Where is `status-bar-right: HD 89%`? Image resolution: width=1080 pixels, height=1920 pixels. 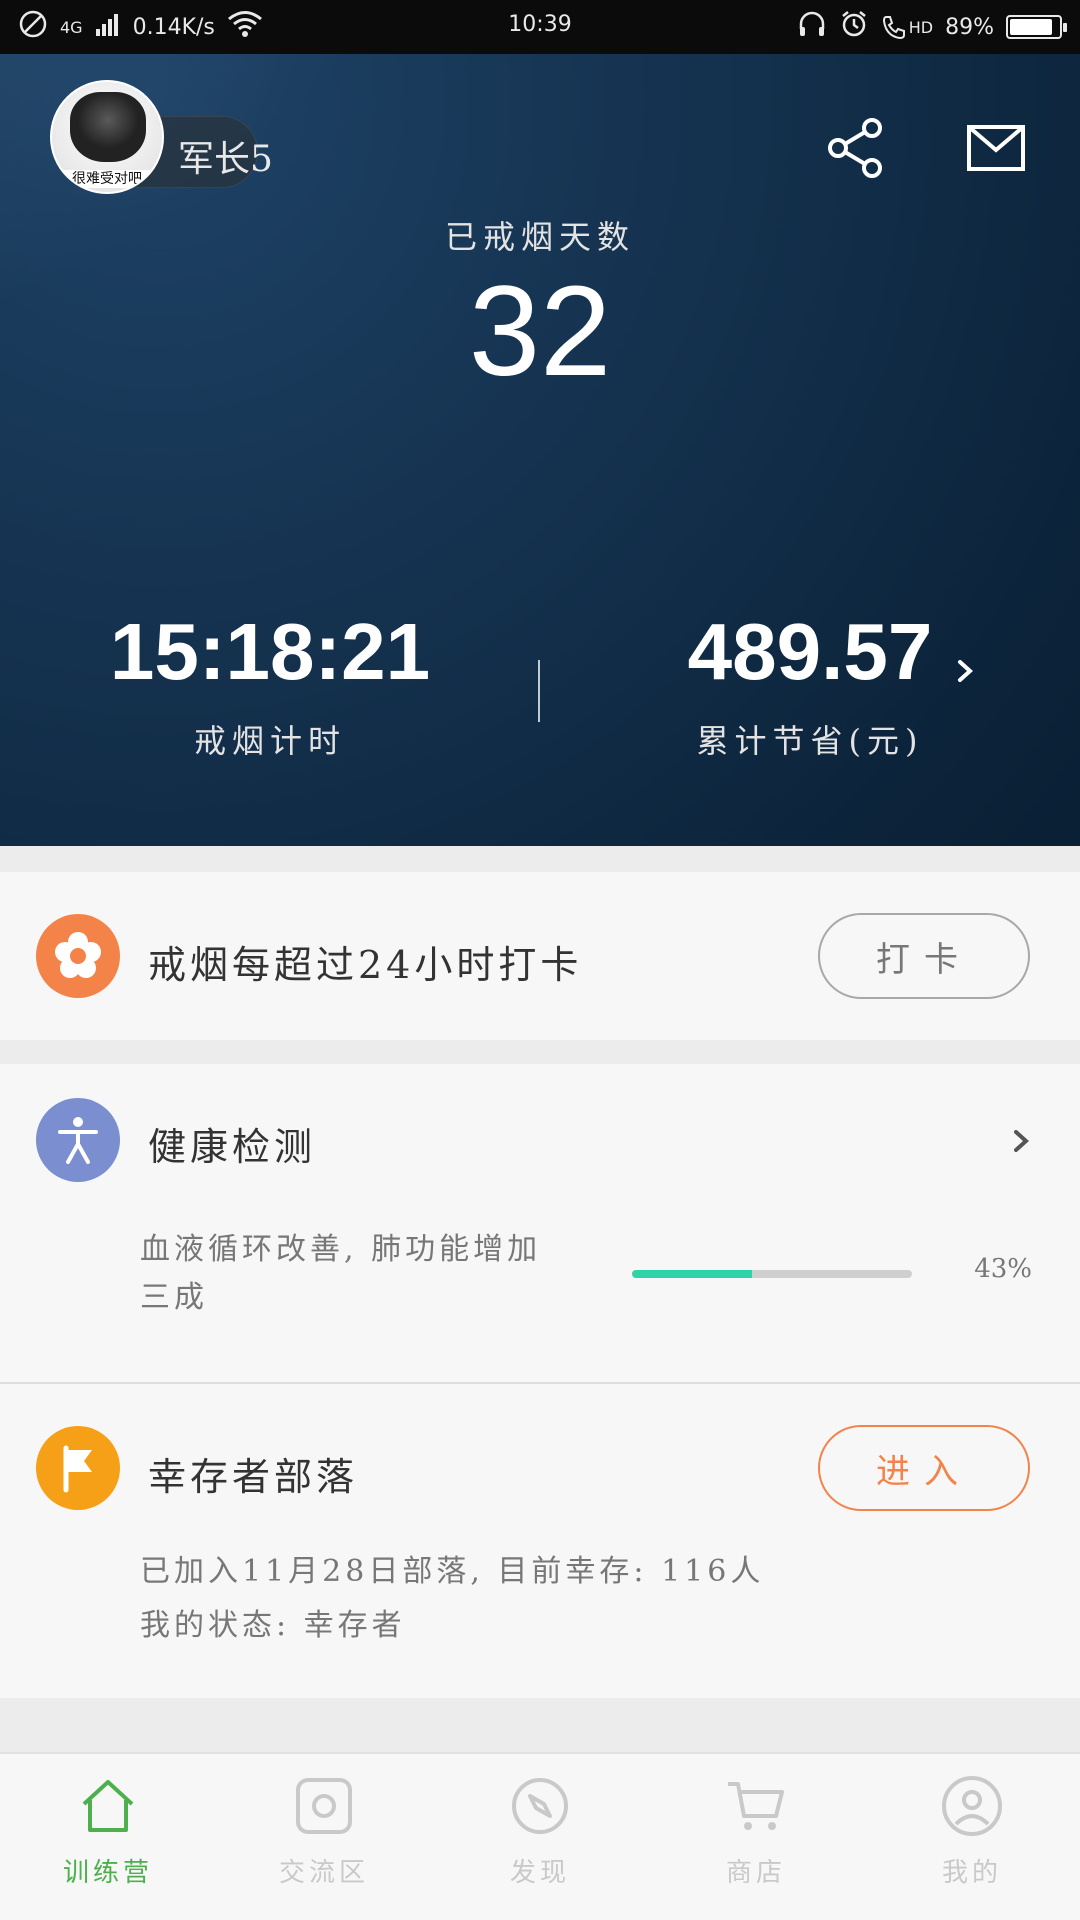 status-bar-right: HD 89% is located at coordinates (932, 27).